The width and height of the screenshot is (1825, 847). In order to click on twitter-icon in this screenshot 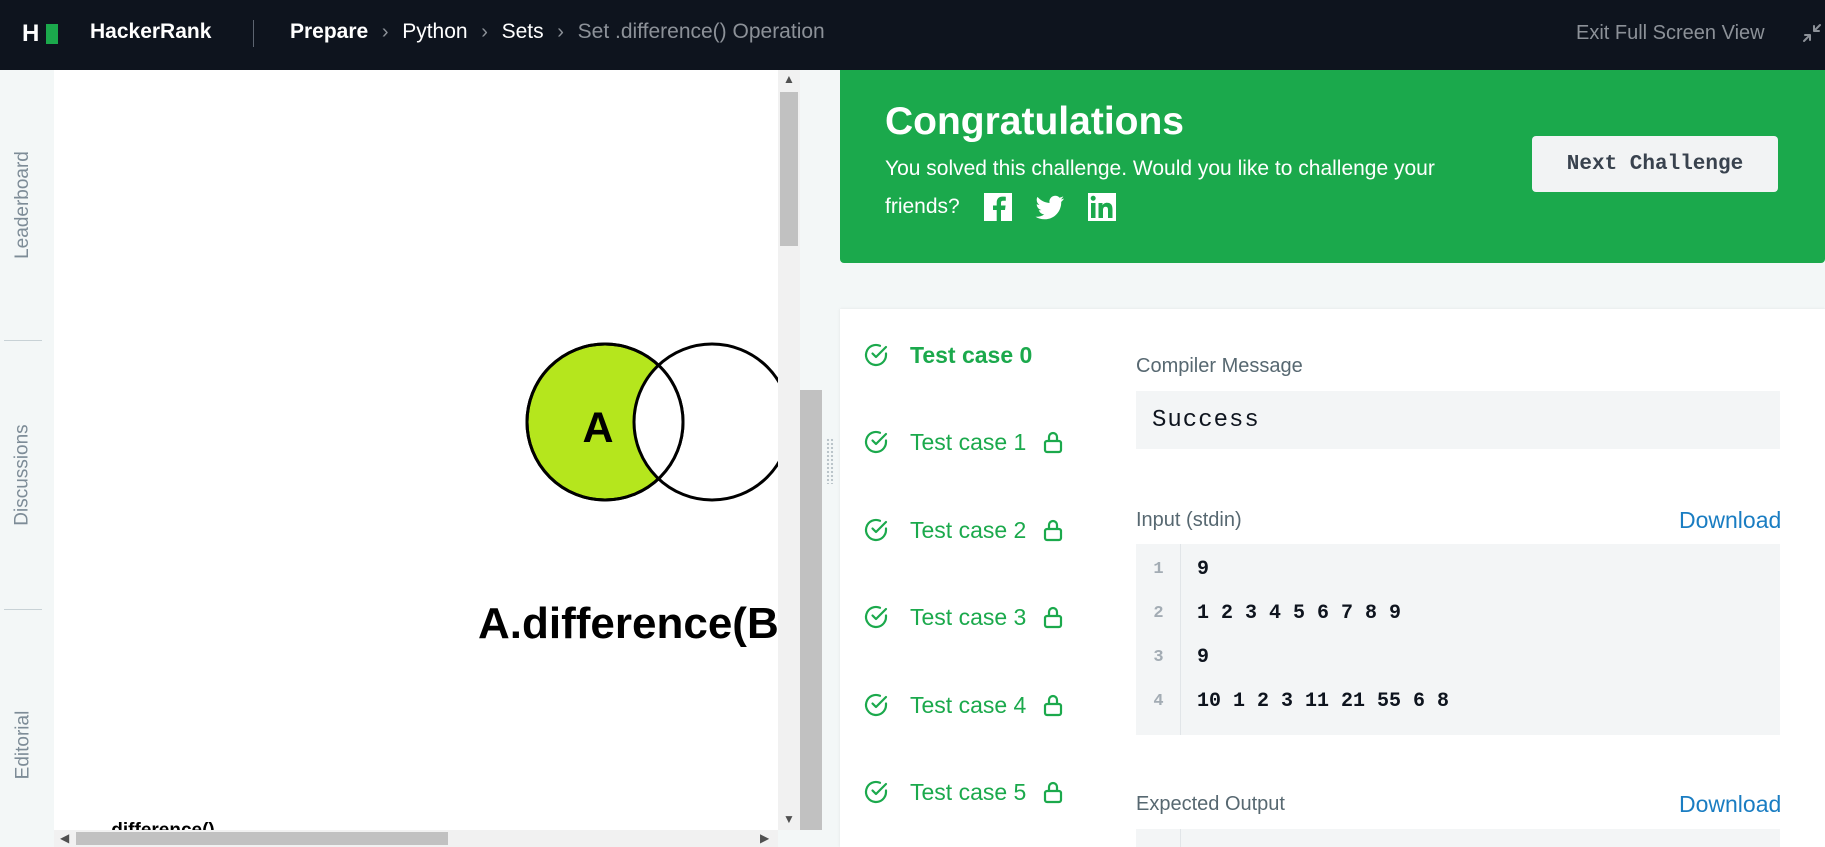, I will do `click(1050, 207)`.